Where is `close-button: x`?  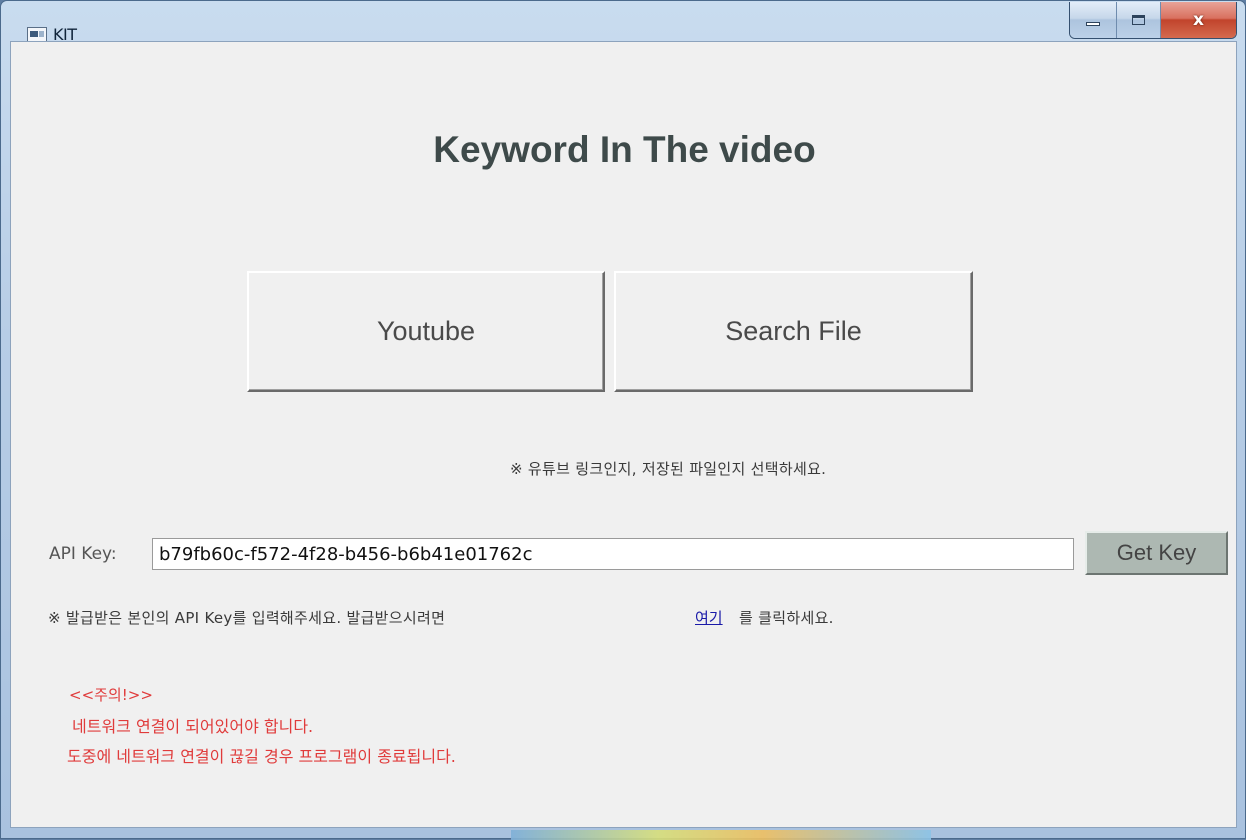
close-button: x is located at coordinates (1198, 20).